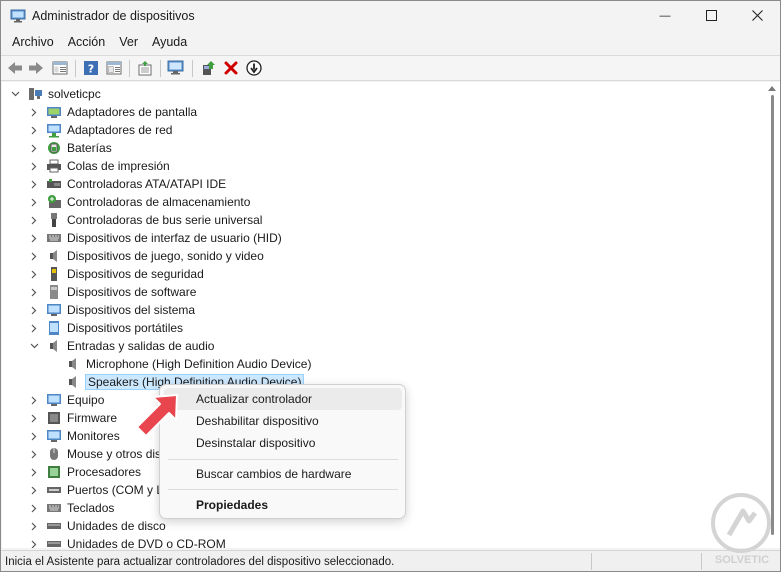 This screenshot has width=781, height=572. What do you see at coordinates (114, 68) in the screenshot?
I see `properties-icon` at bounding box center [114, 68].